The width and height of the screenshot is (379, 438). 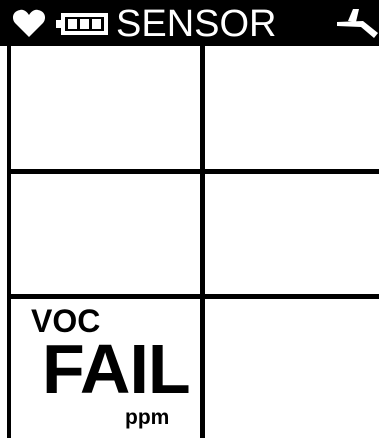 I want to click on battery-icon, so click(x=82, y=24).